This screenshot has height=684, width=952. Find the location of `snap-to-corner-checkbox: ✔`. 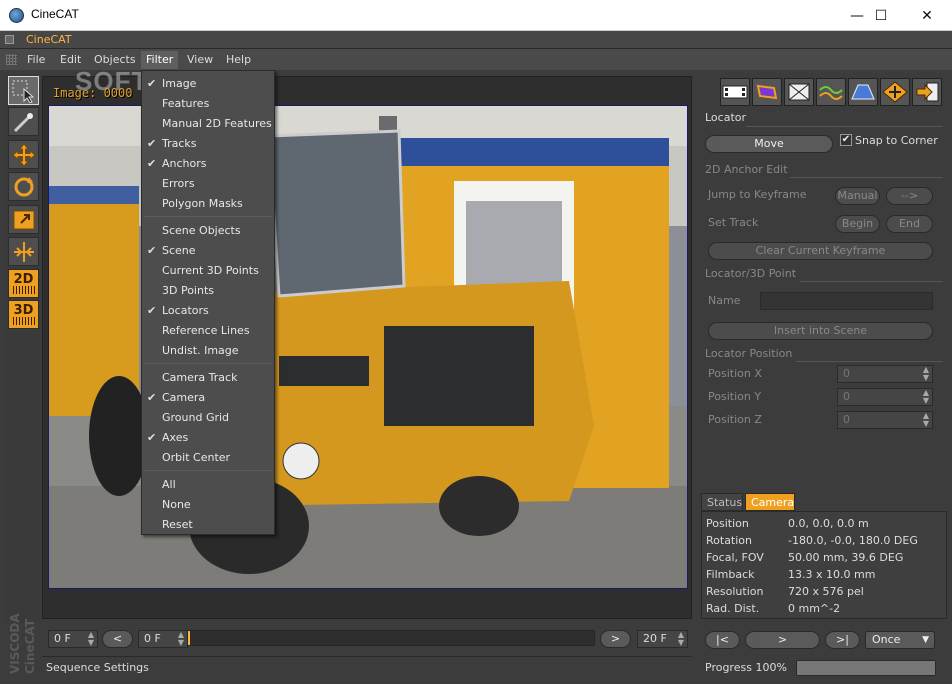

snap-to-corner-checkbox: ✔ is located at coordinates (846, 140).